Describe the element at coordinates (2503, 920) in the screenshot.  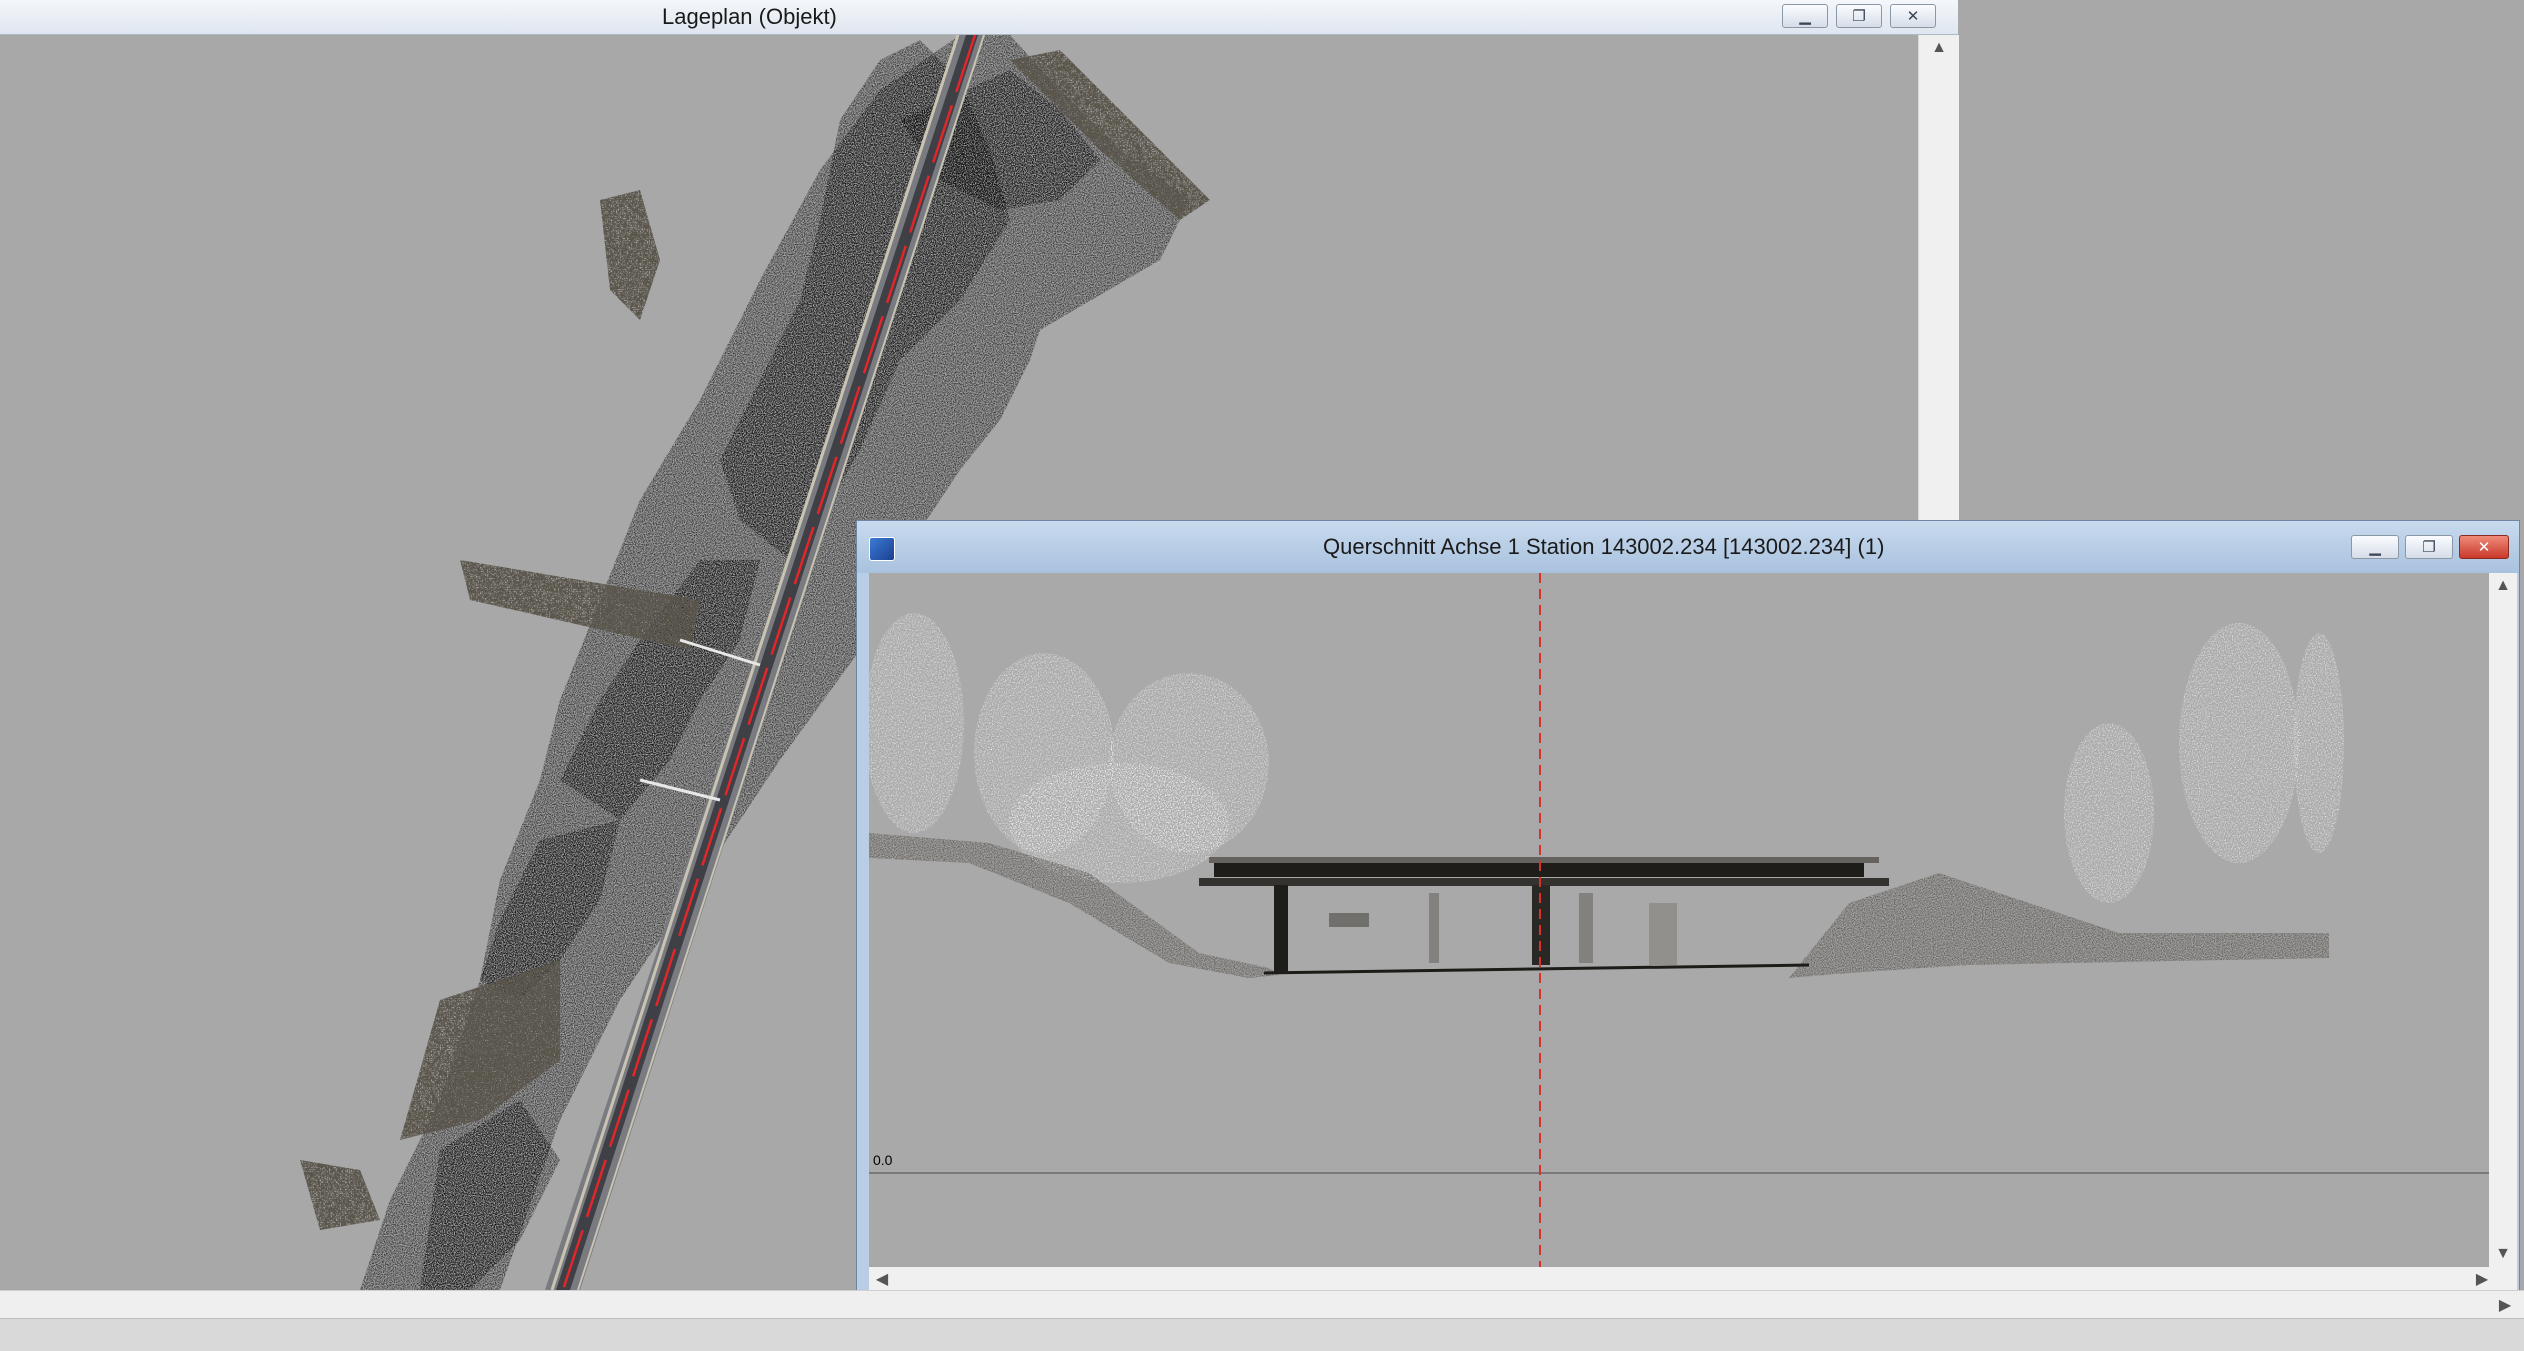
I see `querschnitt-vertical-scrollbar: ▲ ▼` at that location.